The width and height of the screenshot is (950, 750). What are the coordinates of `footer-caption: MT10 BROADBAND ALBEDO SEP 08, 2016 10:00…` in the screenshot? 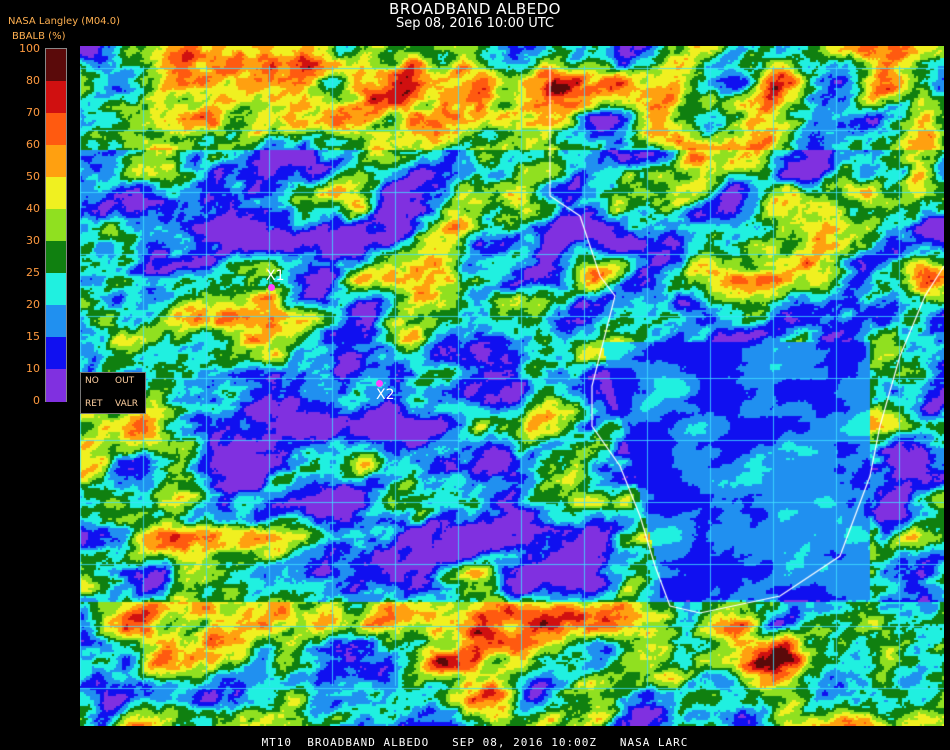 It's located at (475, 742).